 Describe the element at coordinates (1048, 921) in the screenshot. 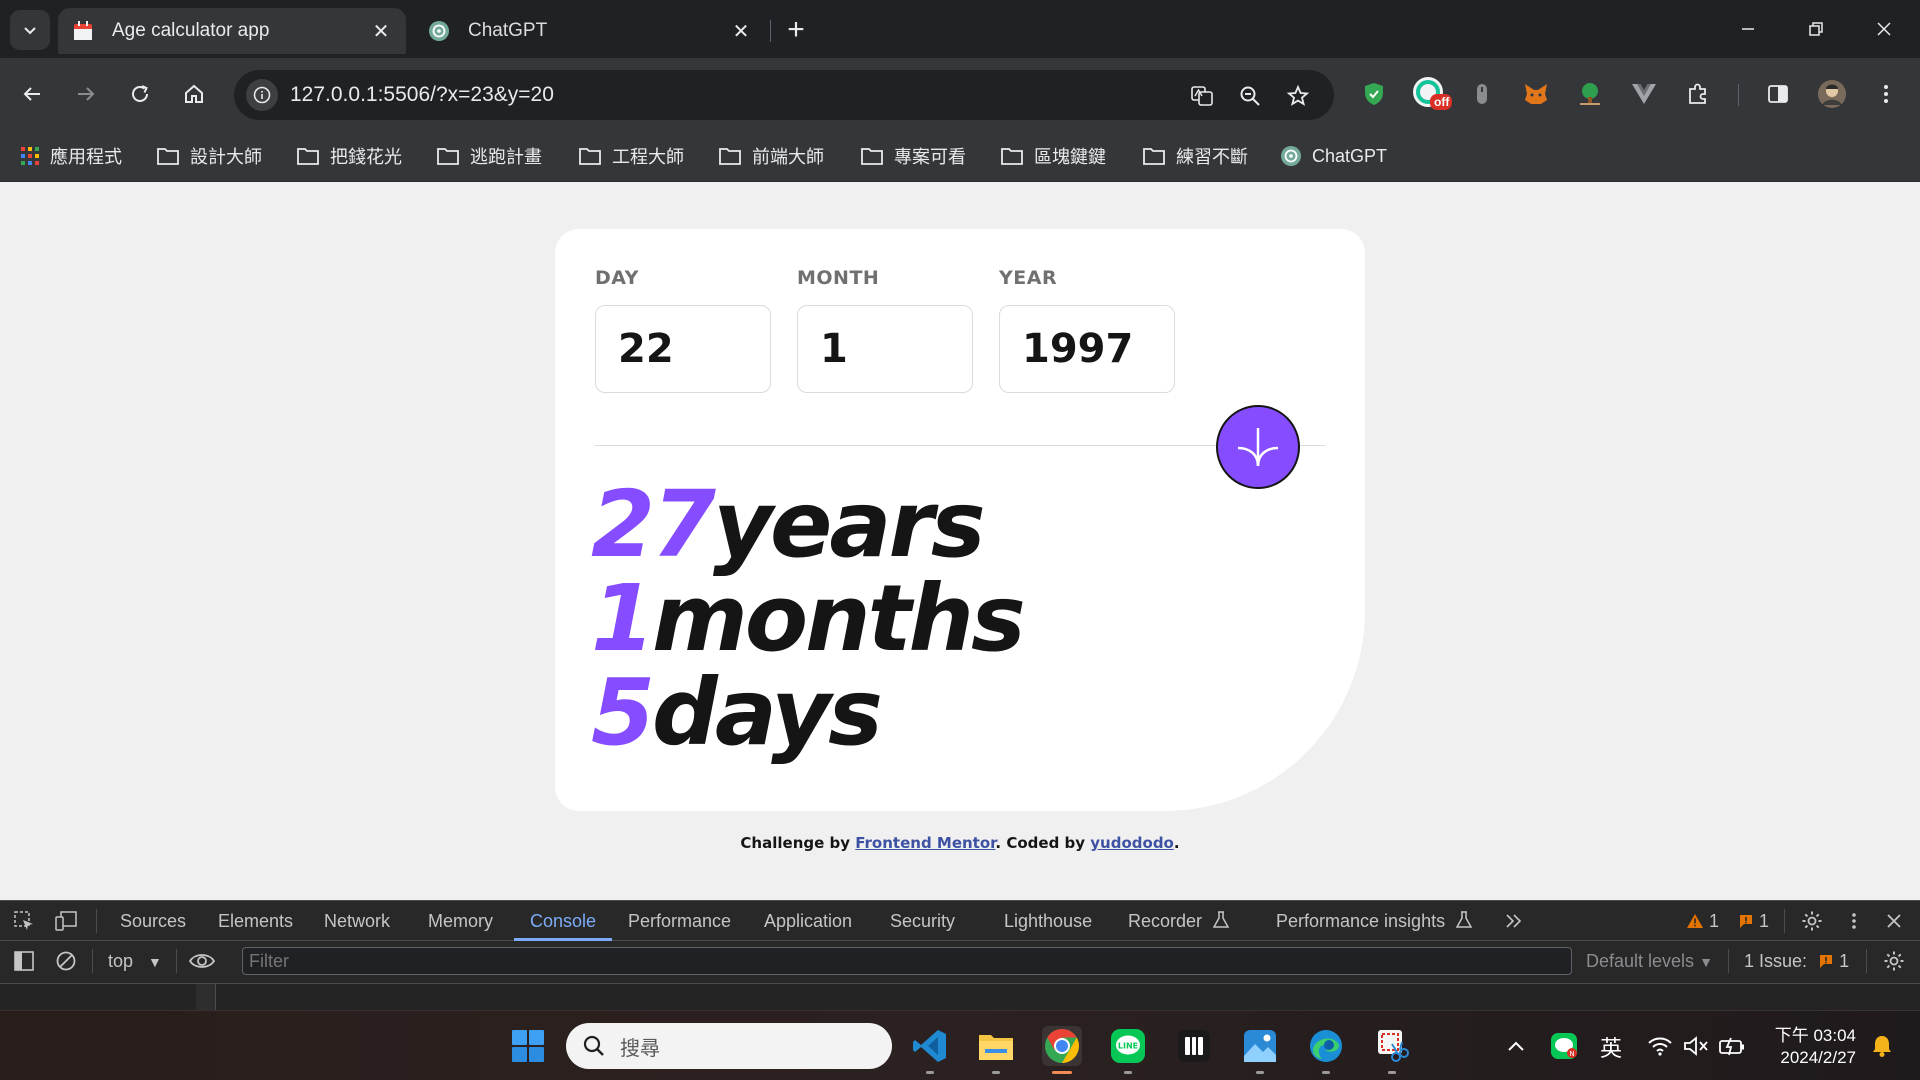

I see `tab-lighthouse: Lighthouse` at that location.